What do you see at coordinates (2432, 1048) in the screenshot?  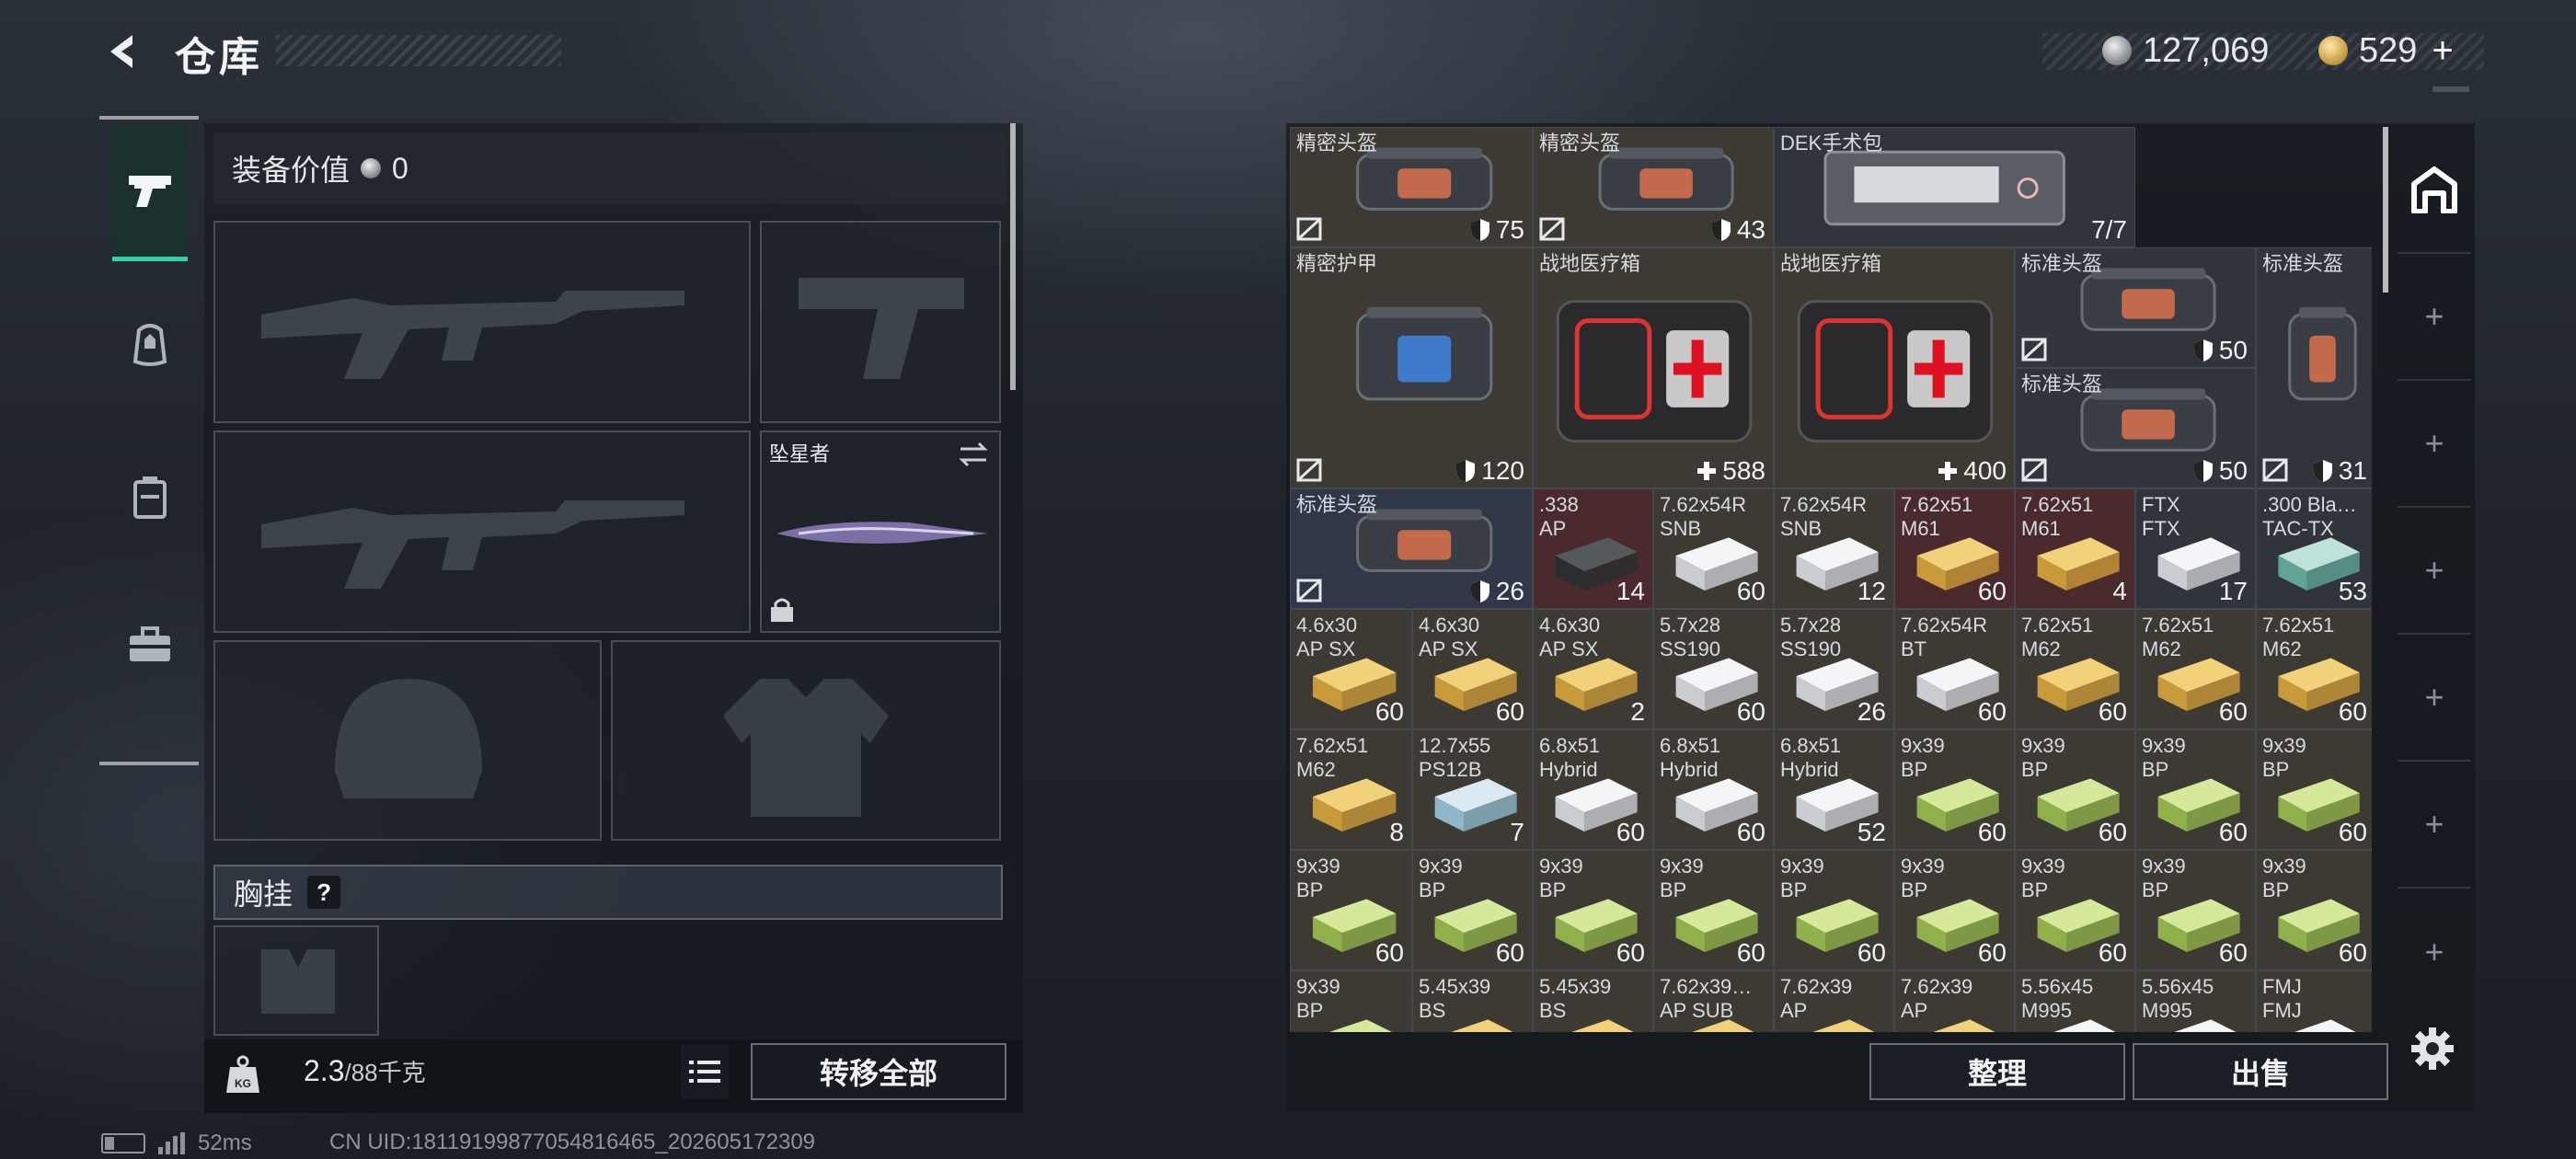 I see `settings-button` at bounding box center [2432, 1048].